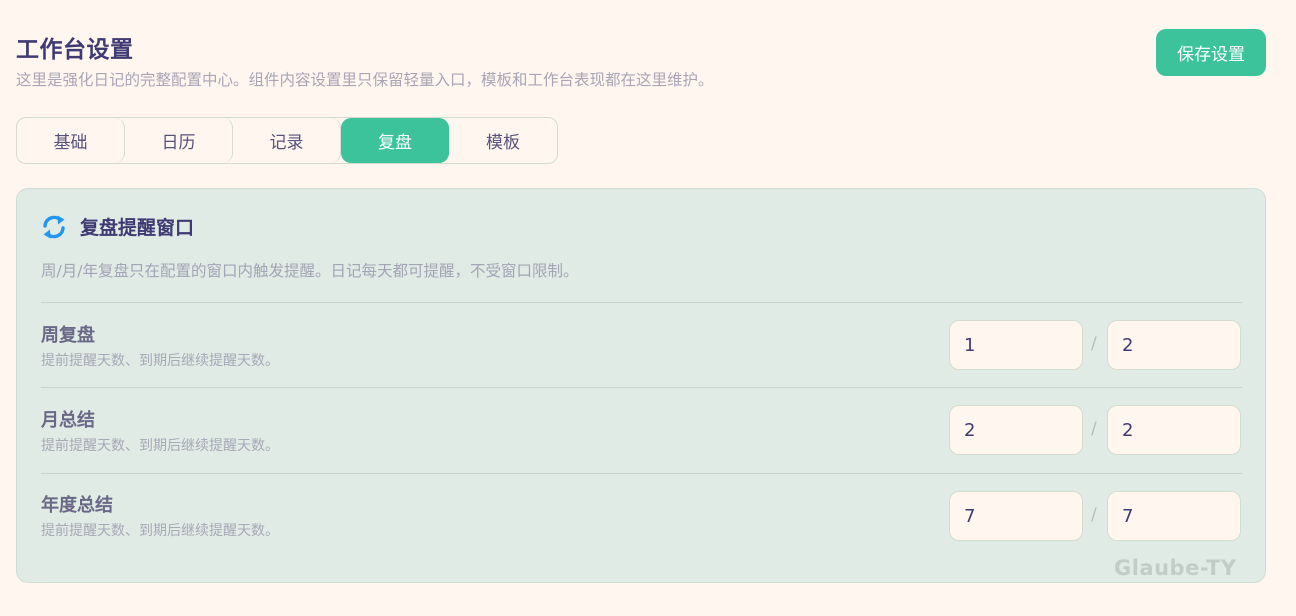  Describe the element at coordinates (179, 140) in the screenshot. I see `tab-calendar: 日历` at that location.